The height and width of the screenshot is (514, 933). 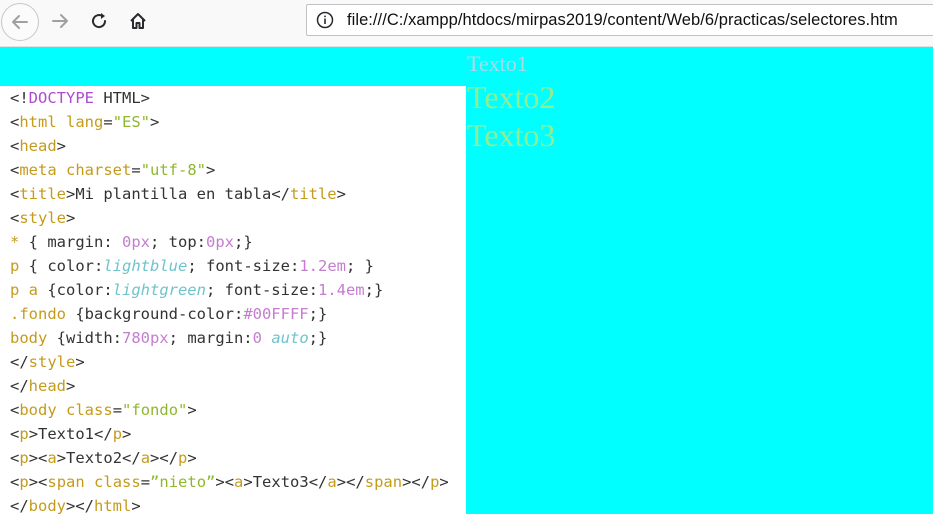 What do you see at coordinates (84, 122) in the screenshot?
I see `code-line: <html lang="ES">` at bounding box center [84, 122].